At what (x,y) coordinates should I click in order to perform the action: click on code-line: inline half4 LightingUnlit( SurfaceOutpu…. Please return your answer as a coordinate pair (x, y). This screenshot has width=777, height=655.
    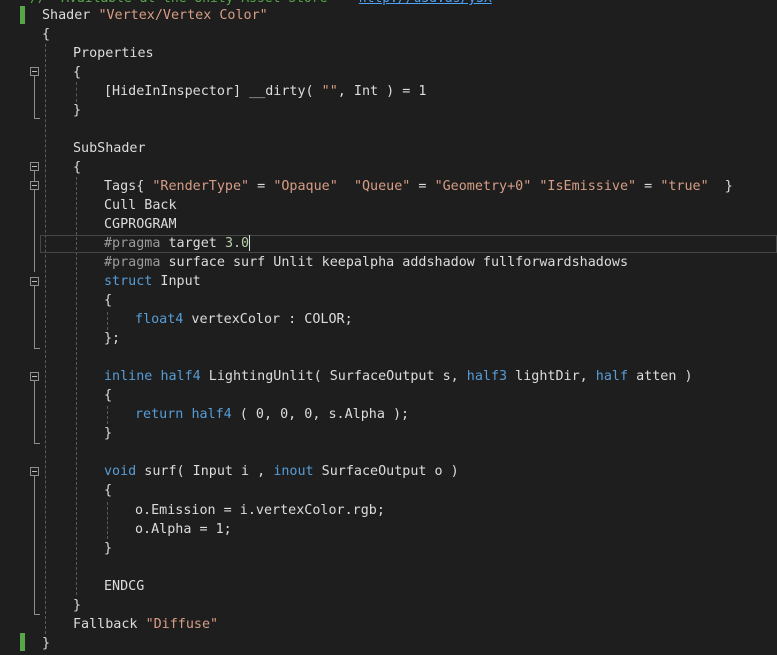
    Looking at the image, I should click on (398, 376).